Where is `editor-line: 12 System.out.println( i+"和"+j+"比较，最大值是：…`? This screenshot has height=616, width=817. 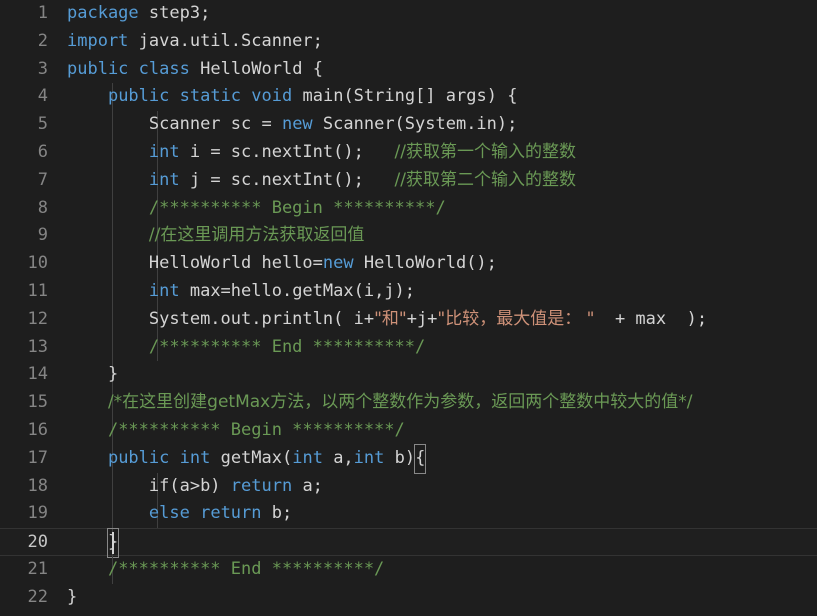
editor-line: 12 System.out.println( i+"和"+j+"比较，最大值是：… is located at coordinates (408, 319).